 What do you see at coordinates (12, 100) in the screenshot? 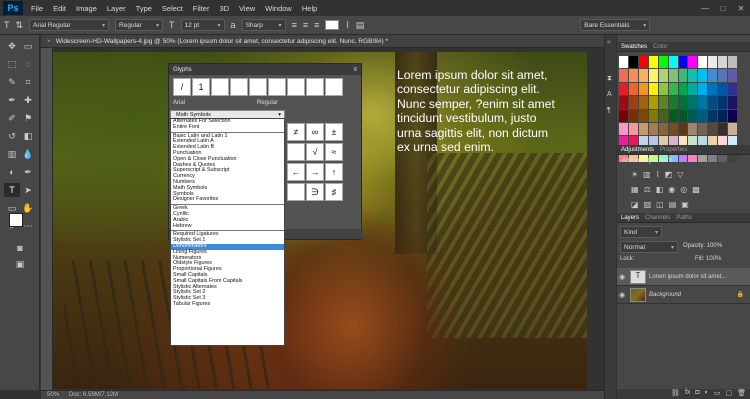
I see `eyedropper-tool-icon: ✒` at bounding box center [12, 100].